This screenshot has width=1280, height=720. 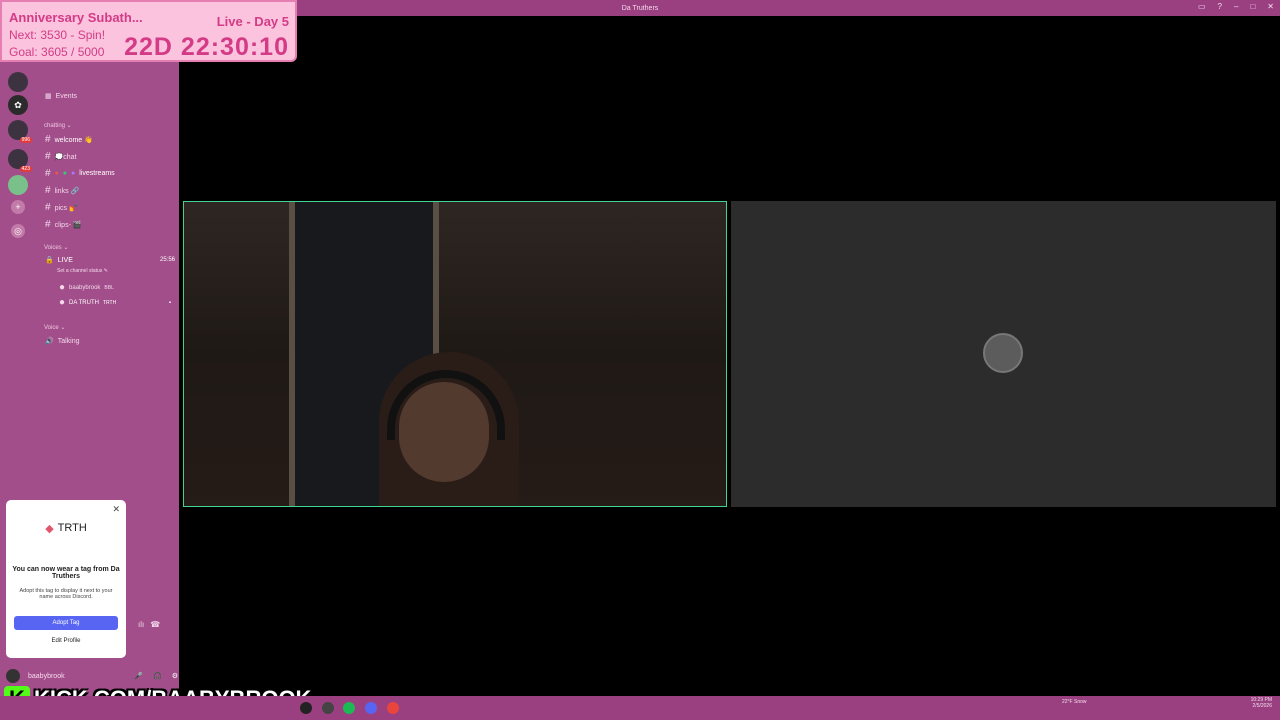 What do you see at coordinates (66, 573) in the screenshot?
I see `popup-heading: You can now wear a tag from Da Truthers` at bounding box center [66, 573].